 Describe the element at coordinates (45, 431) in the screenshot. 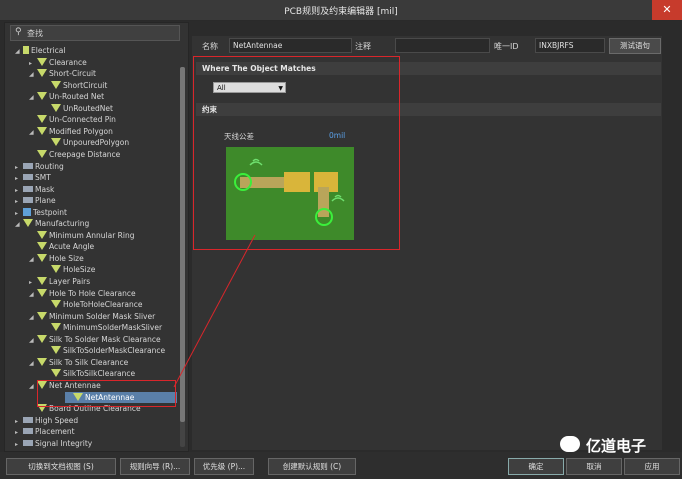

I see `tree-item: ▸ Placement` at that location.